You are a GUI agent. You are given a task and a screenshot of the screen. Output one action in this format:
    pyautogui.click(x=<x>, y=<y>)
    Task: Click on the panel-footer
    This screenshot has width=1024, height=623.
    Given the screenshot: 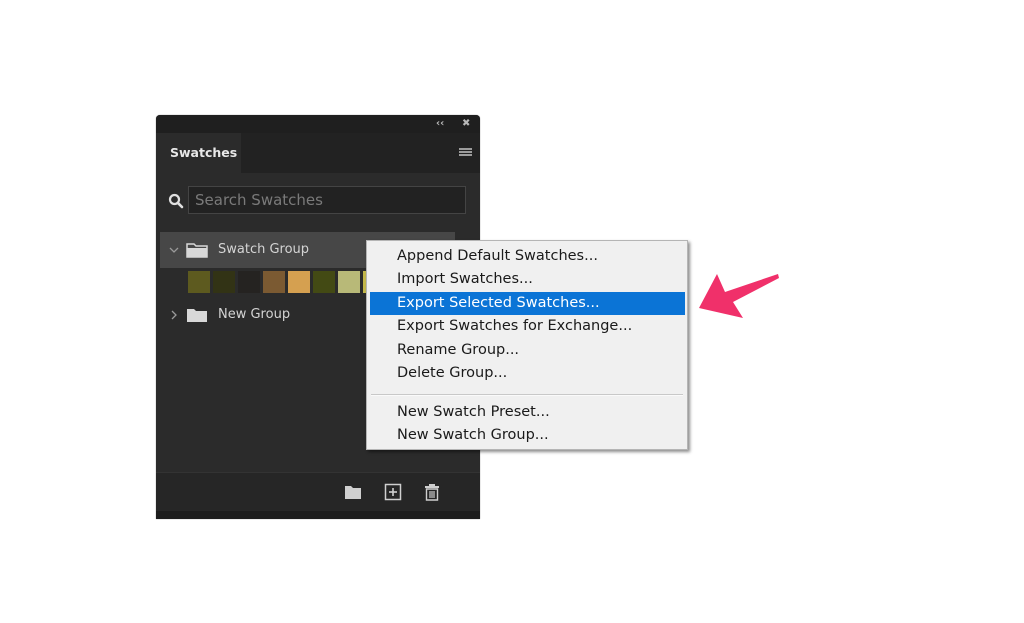 What is the action you would take?
    pyautogui.click(x=318, y=492)
    